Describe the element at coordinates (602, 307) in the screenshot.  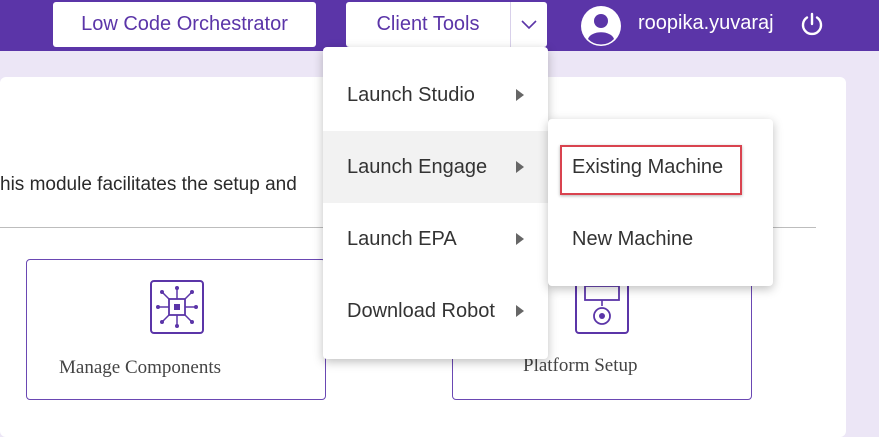
I see `monitor-gear-icon` at that location.